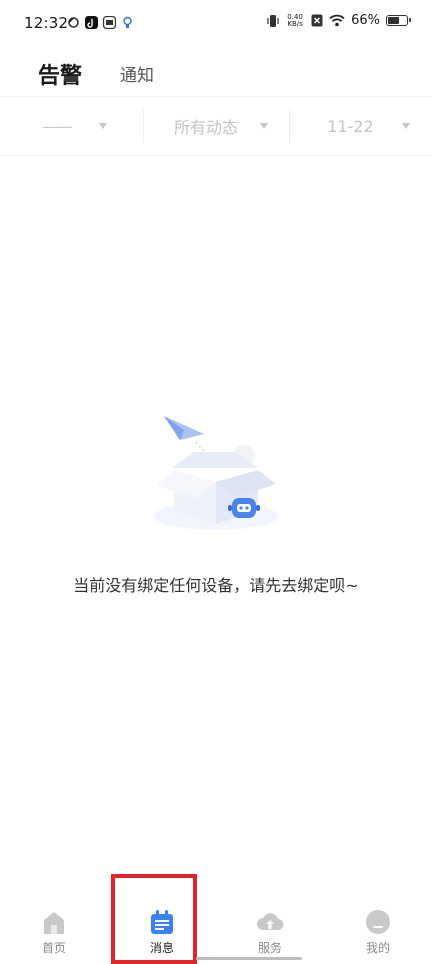 The width and height of the screenshot is (432, 964). I want to click on network-speed: 0.40 KB/s, so click(295, 20).